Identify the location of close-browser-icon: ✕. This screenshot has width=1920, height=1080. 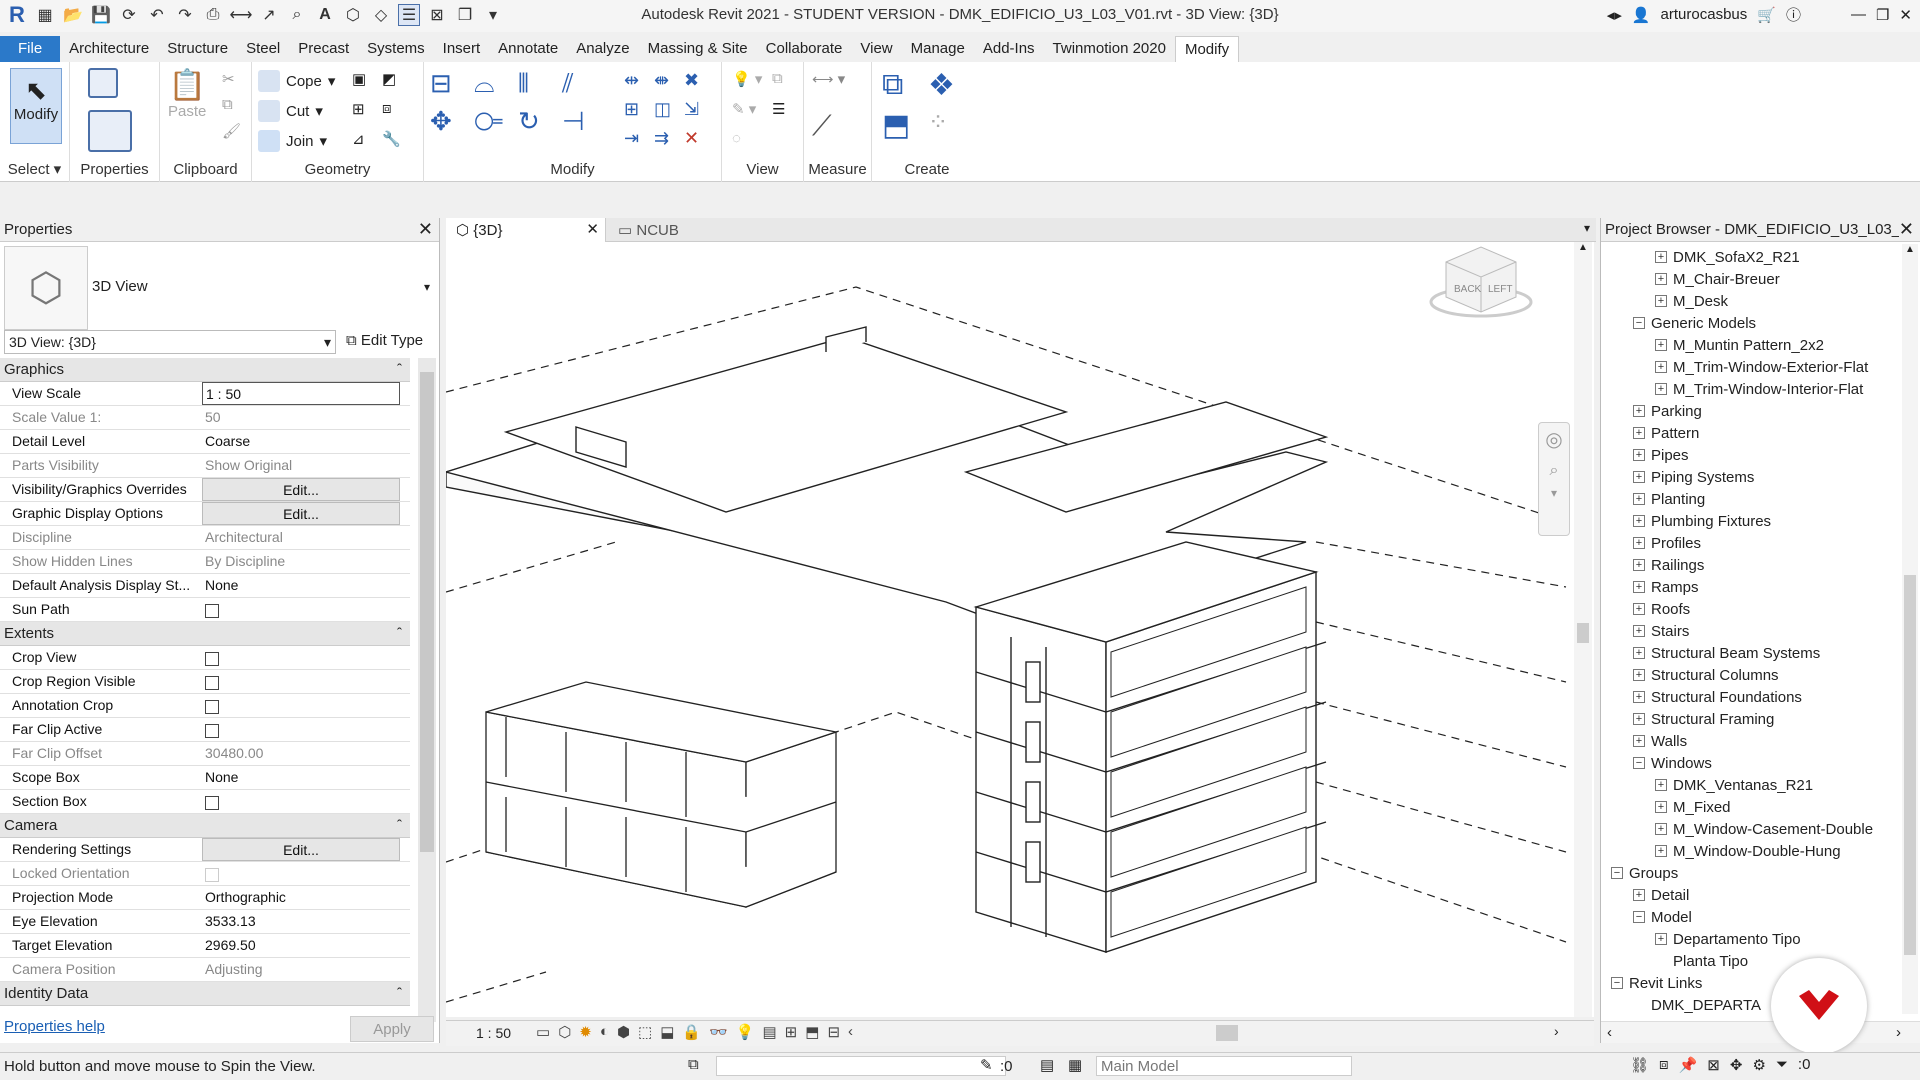
(1906, 229).